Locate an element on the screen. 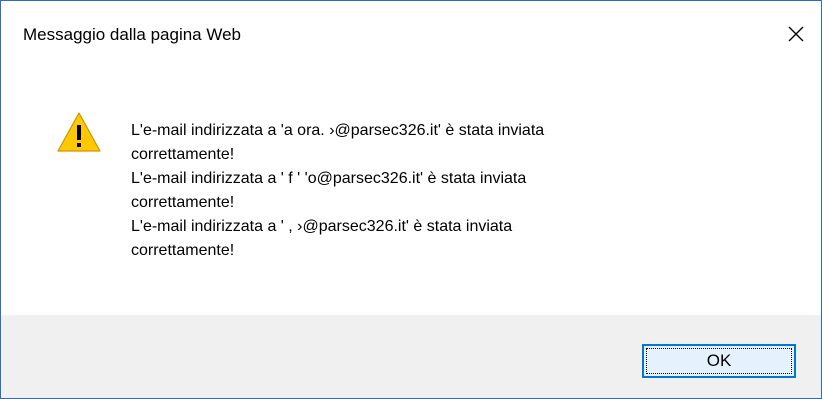  title-bar: Messaggio dalla pagina Web is located at coordinates (411, 27).